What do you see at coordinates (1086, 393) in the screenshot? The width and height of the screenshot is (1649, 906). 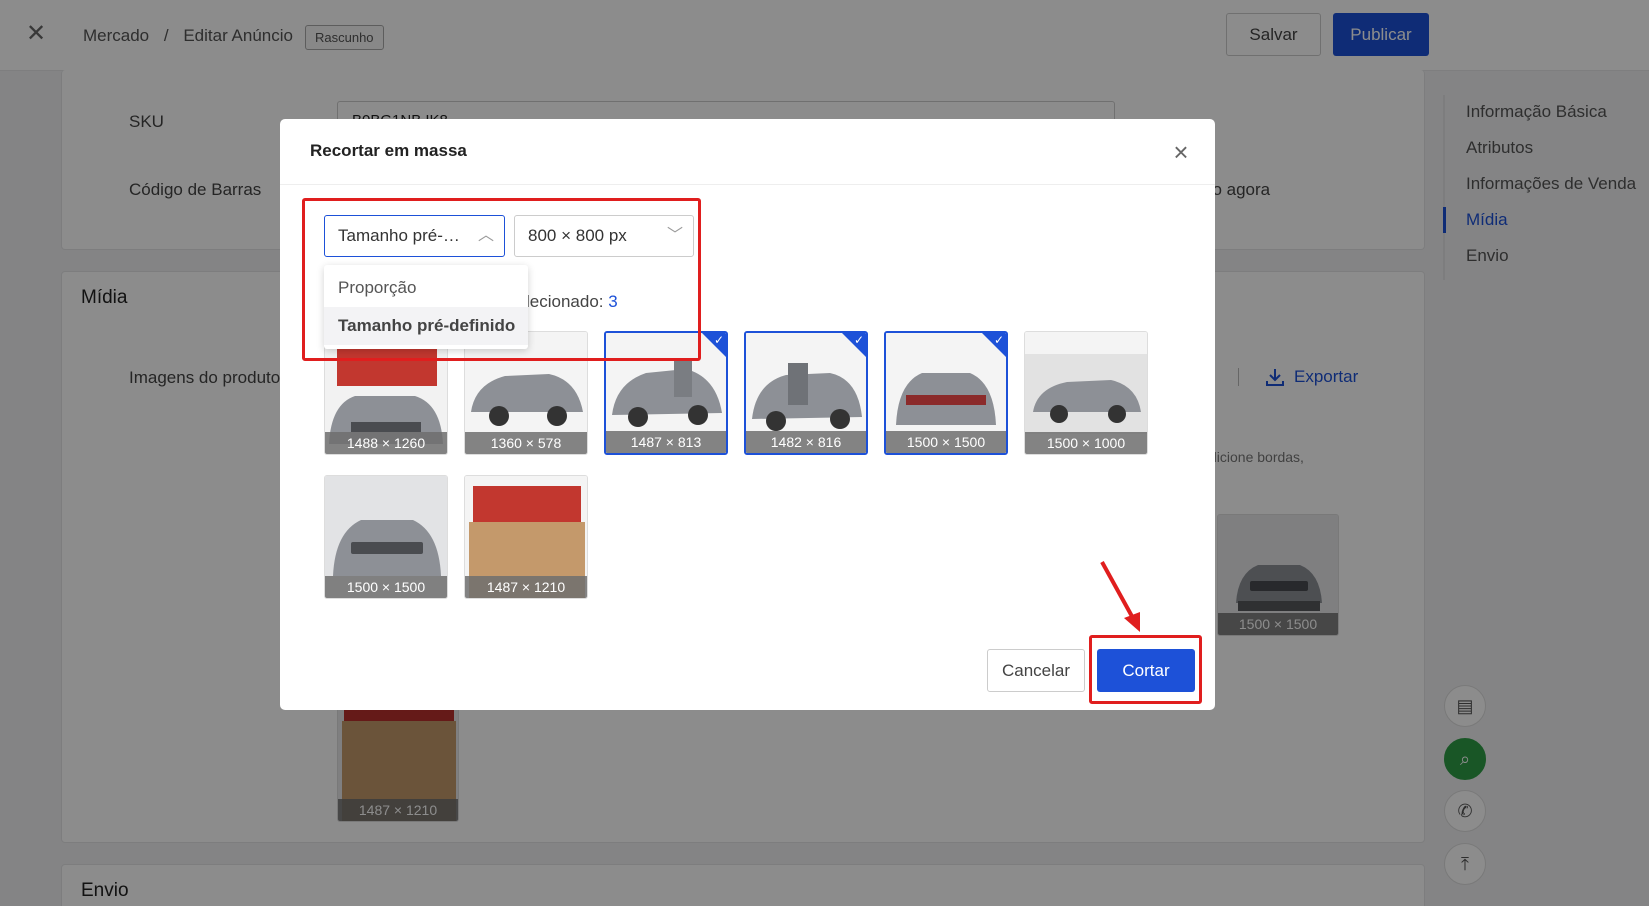 I see `crop-image-thumb: 1500 × 1000` at bounding box center [1086, 393].